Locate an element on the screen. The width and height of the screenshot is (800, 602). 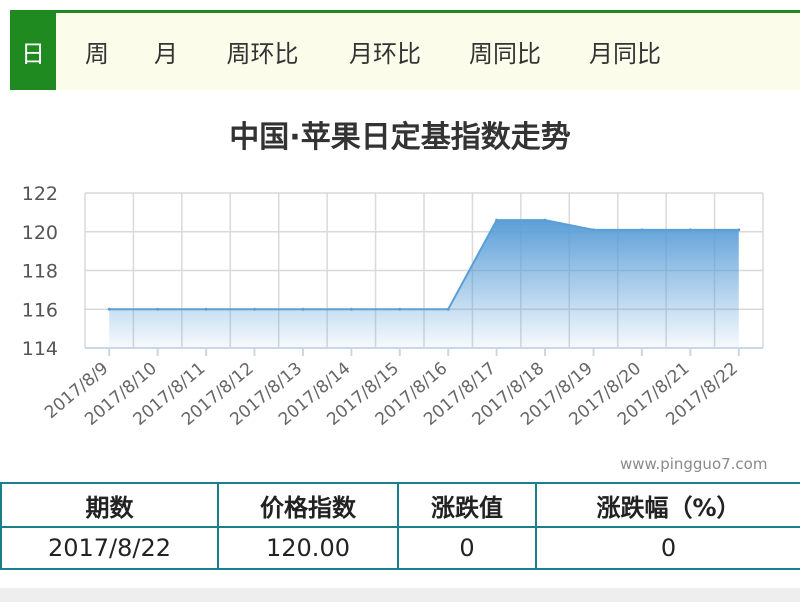
y-tick-label: 118 is located at coordinates (40, 272).